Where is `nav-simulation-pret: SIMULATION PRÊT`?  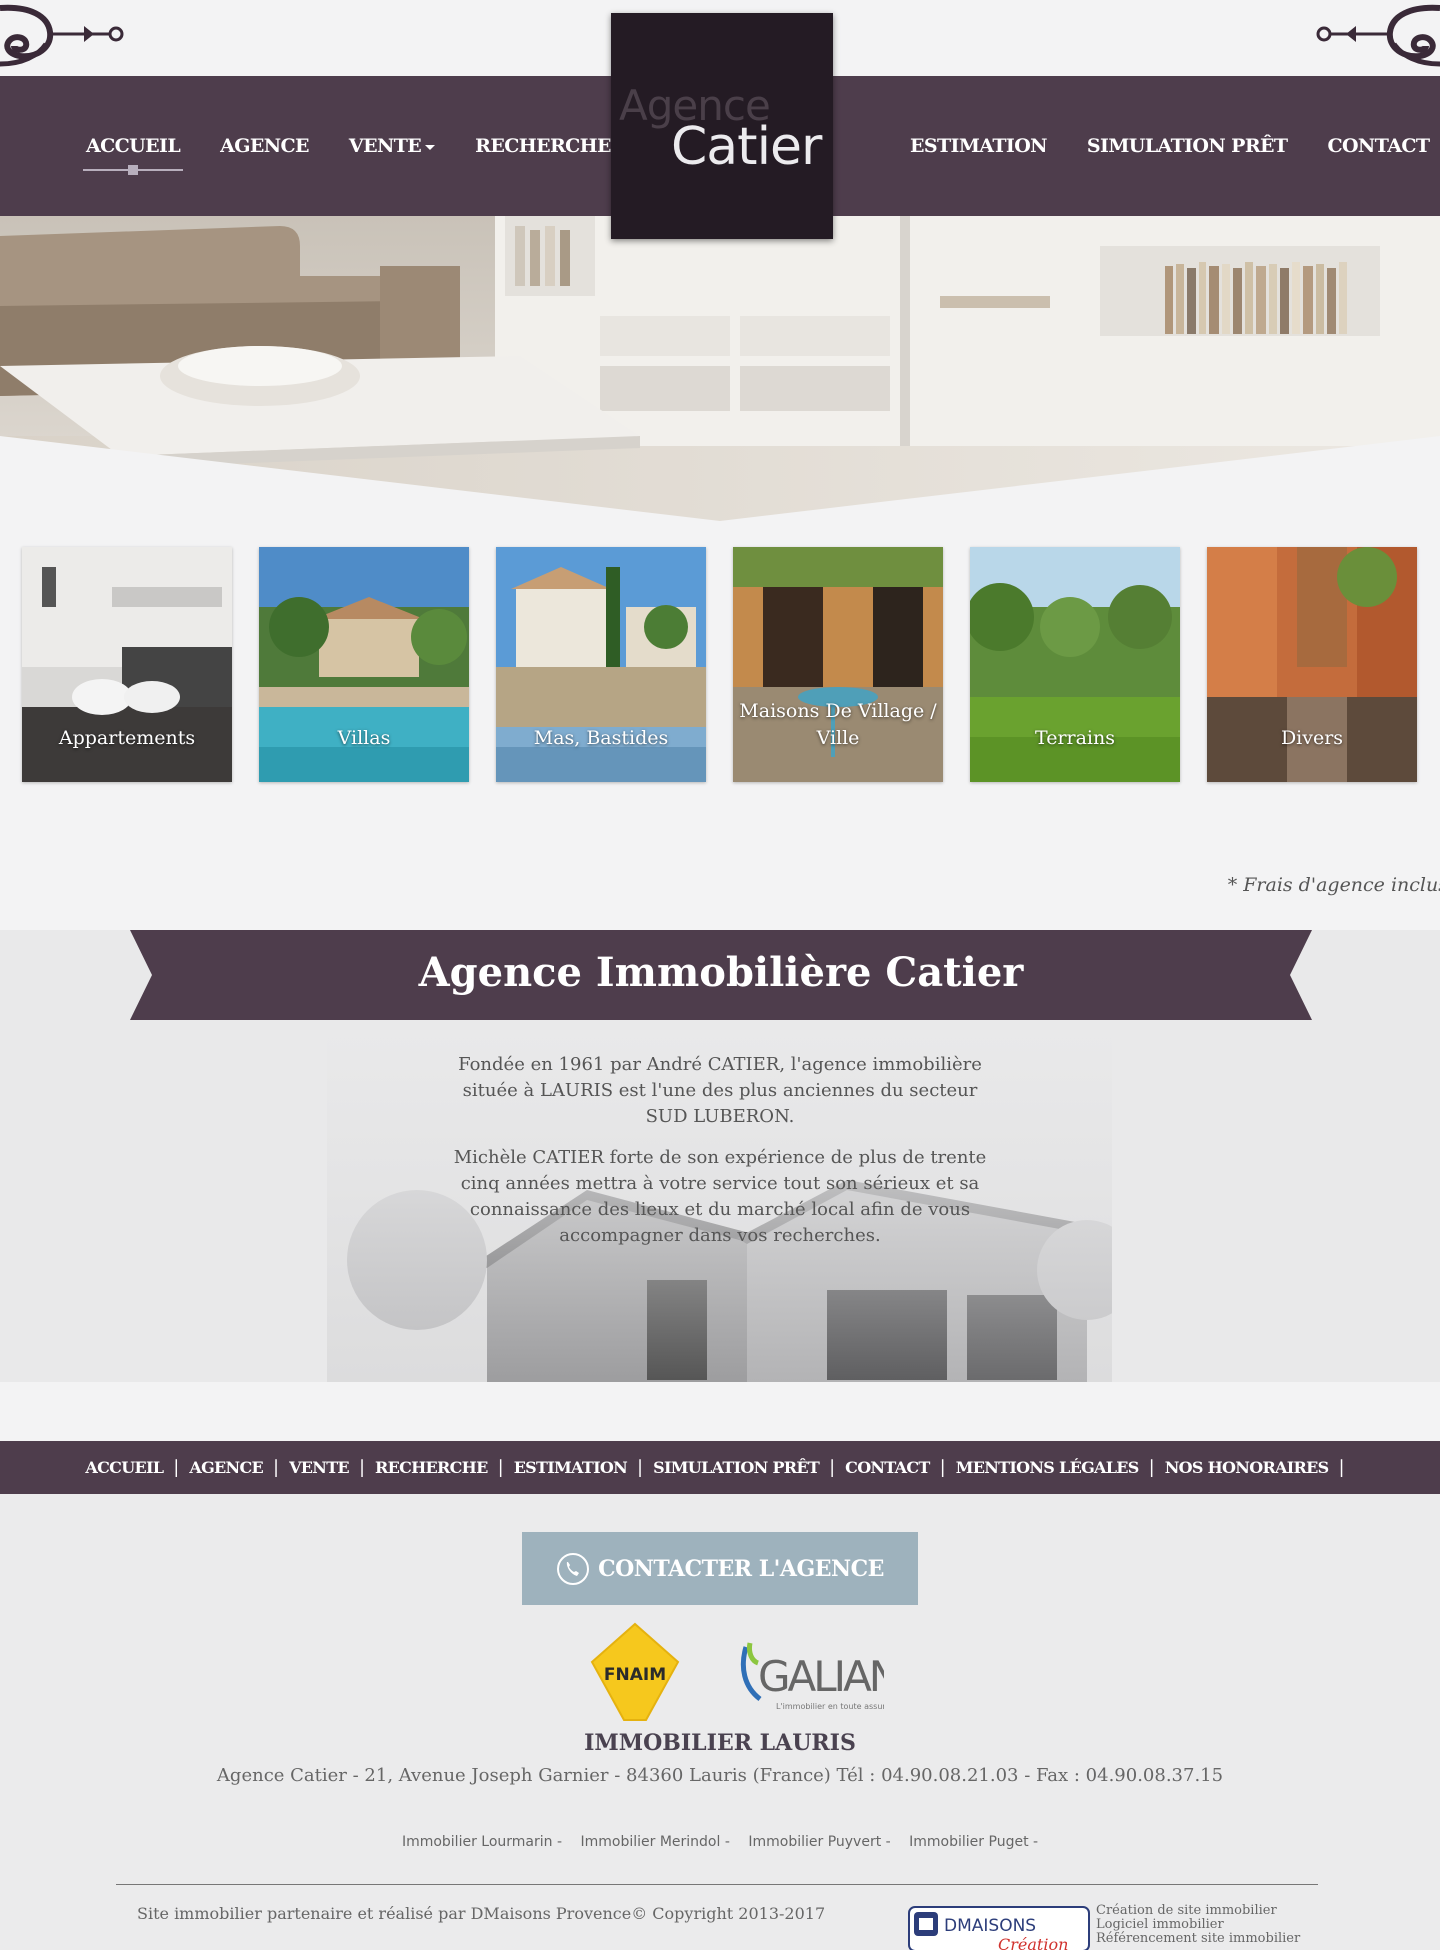 nav-simulation-pret: SIMULATION PRÊT is located at coordinates (1187, 146).